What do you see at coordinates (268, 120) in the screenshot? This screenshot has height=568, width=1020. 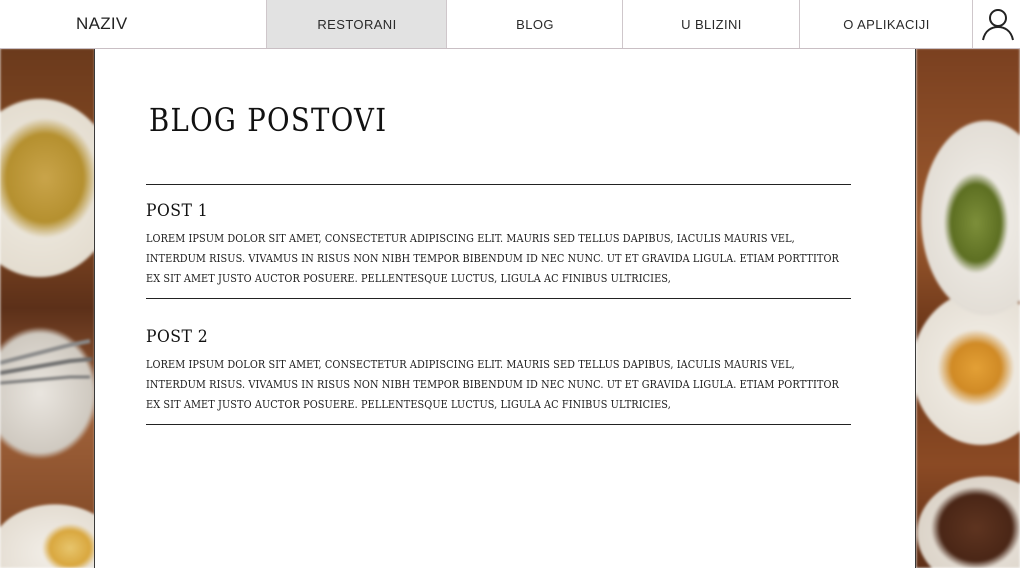 I see `page-title: BLOG POSTOVI` at bounding box center [268, 120].